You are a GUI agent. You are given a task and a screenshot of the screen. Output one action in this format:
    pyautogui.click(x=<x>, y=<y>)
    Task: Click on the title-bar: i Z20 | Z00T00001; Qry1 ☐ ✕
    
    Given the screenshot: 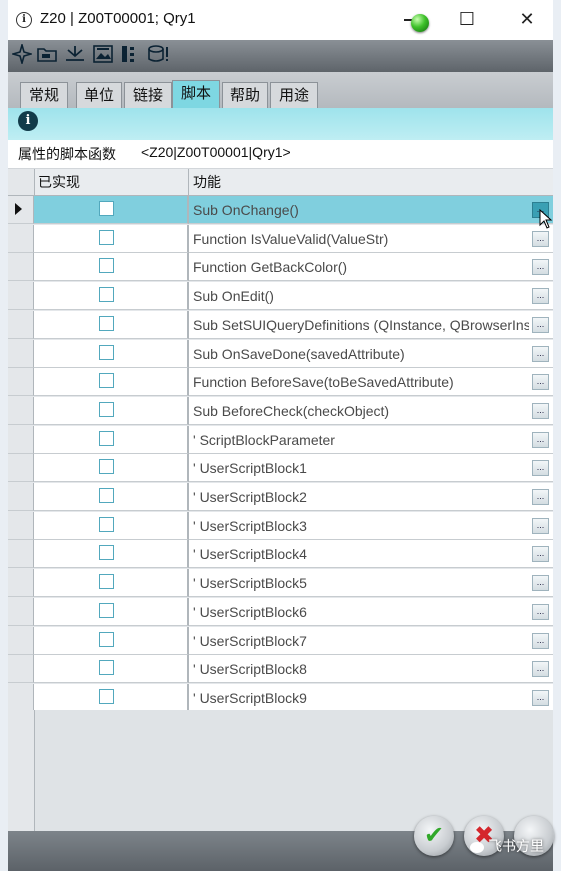 What is the action you would take?
    pyautogui.click(x=280, y=20)
    